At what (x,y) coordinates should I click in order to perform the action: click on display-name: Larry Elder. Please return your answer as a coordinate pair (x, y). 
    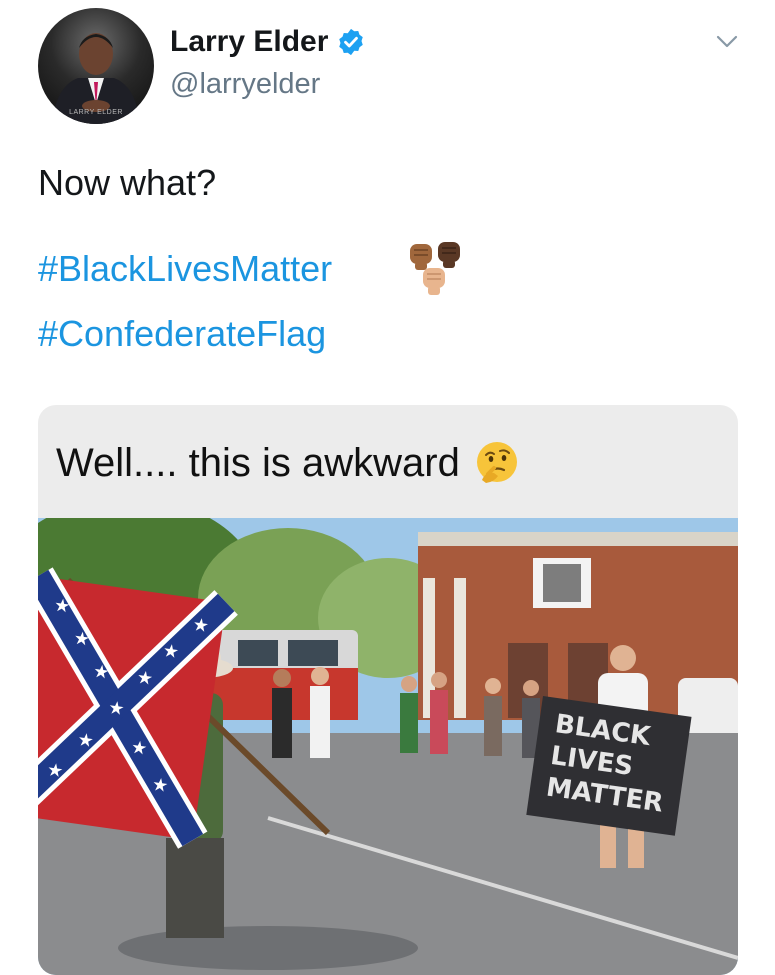
    Looking at the image, I should click on (249, 42).